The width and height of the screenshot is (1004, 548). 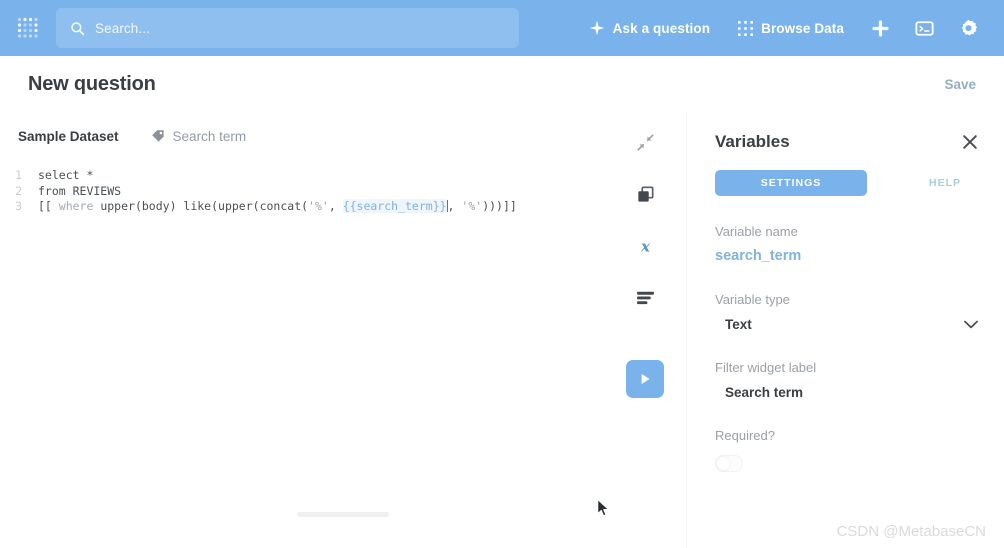 I want to click on code-token-variable: {{search_term}}, so click(x=394, y=206).